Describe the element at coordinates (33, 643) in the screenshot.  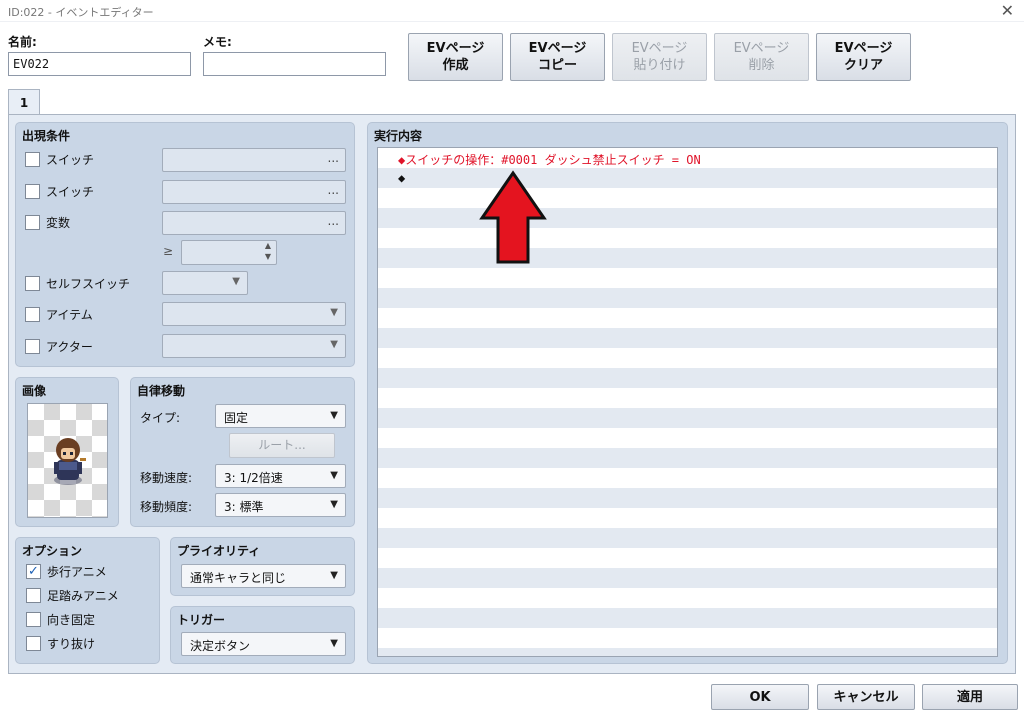
I see `through-checkbox` at that location.